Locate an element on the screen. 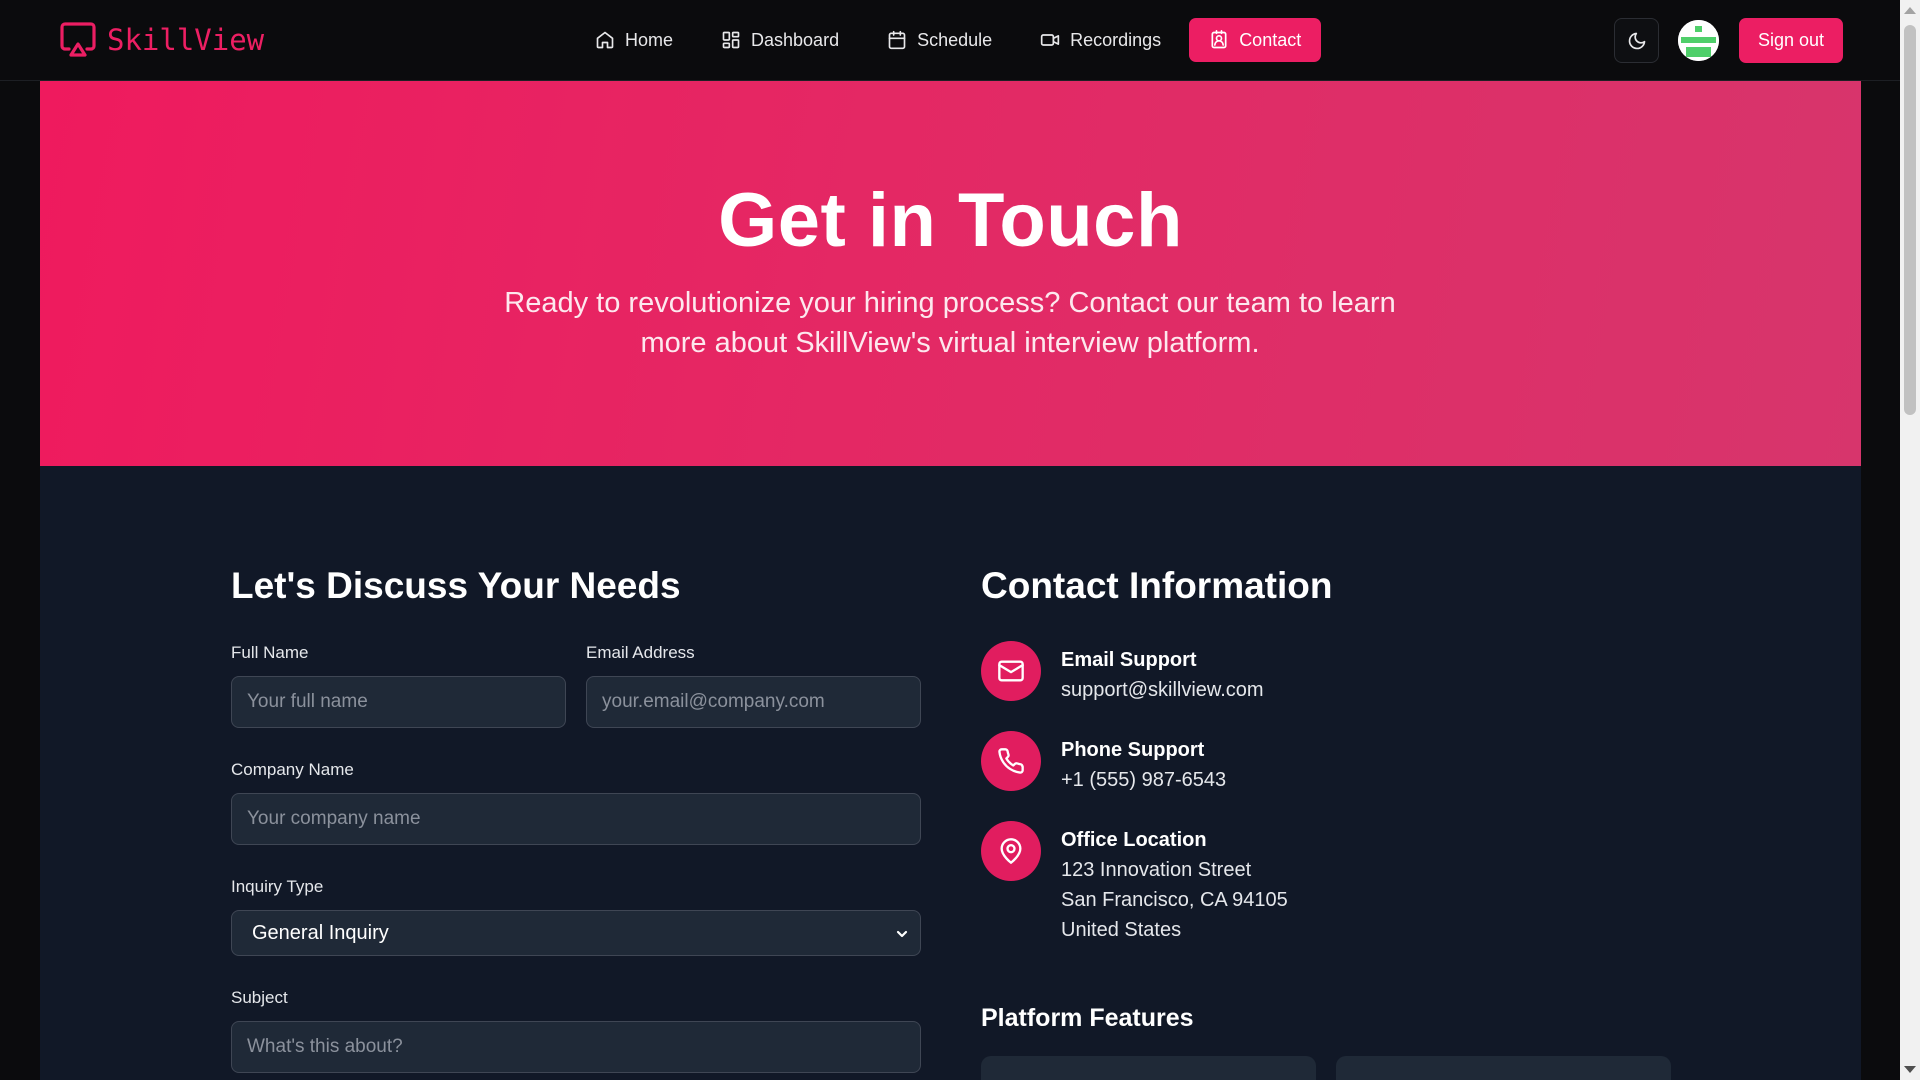 This screenshot has width=1920, height=1080. brand-logo-link: SkillView is located at coordinates (161, 40).